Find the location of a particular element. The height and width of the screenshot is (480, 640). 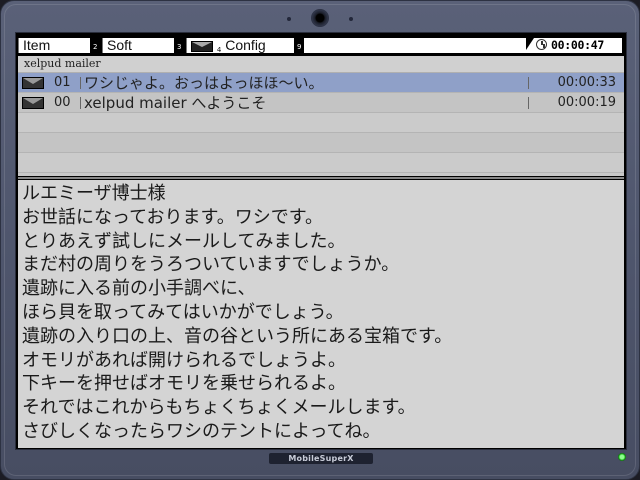

mail-body-line: 遺跡に入る前の小手調べに、 is located at coordinates (139, 289).